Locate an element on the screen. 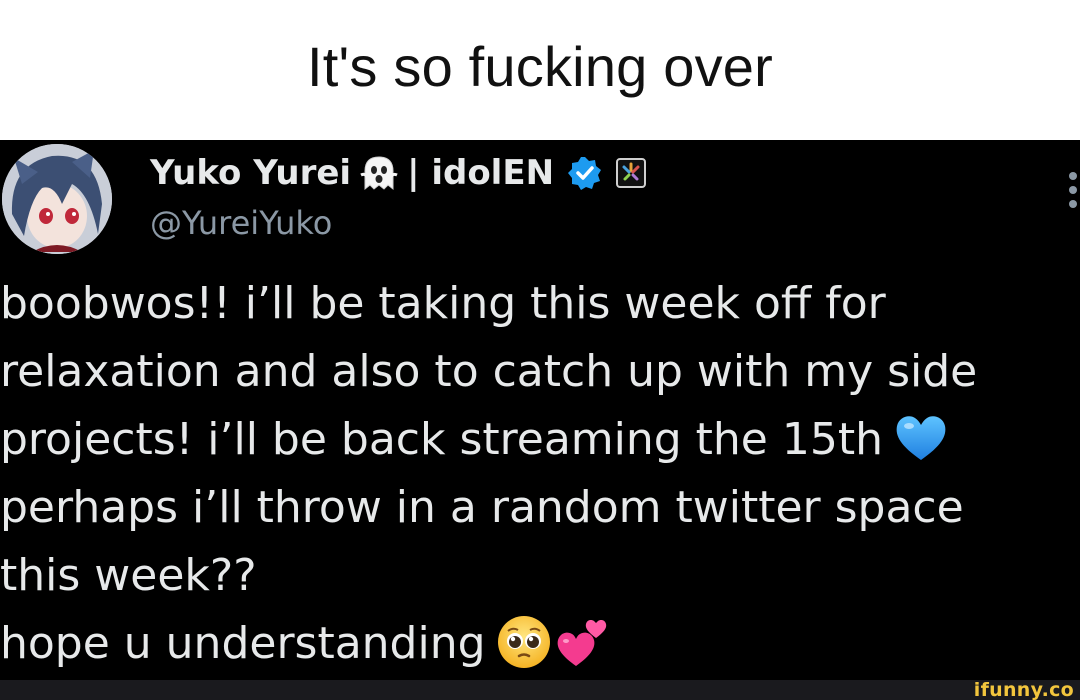 This screenshot has width=1080, height=700. avatar is located at coordinates (57, 199).